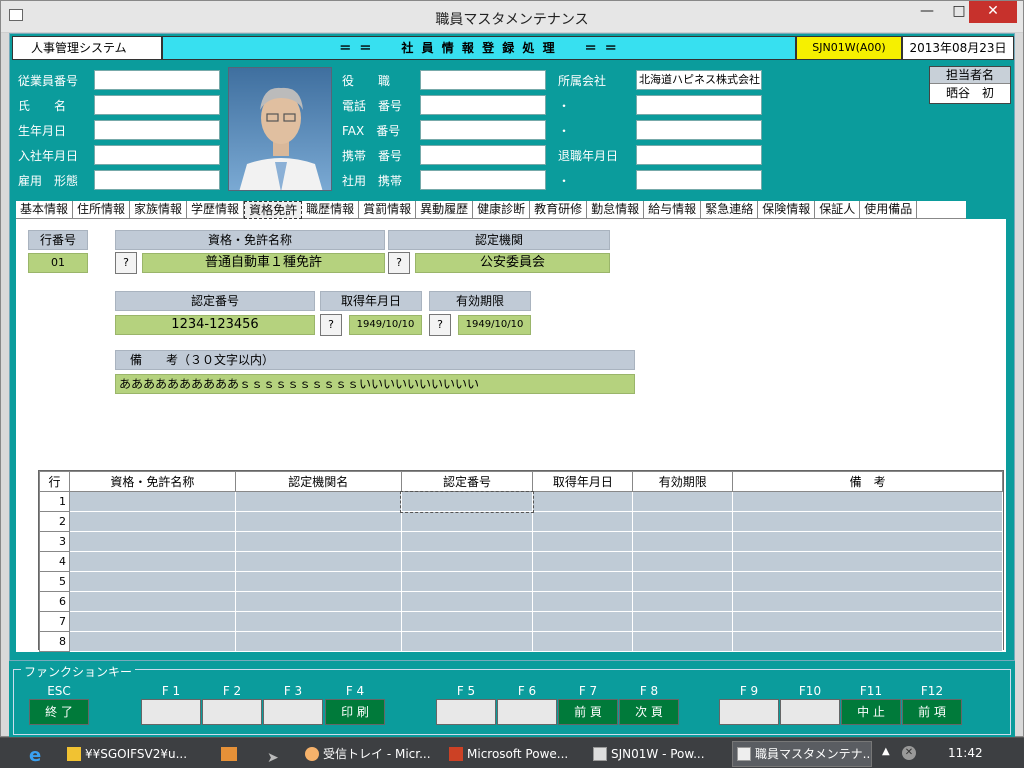  I want to click on table-row: 4, so click(521, 561).